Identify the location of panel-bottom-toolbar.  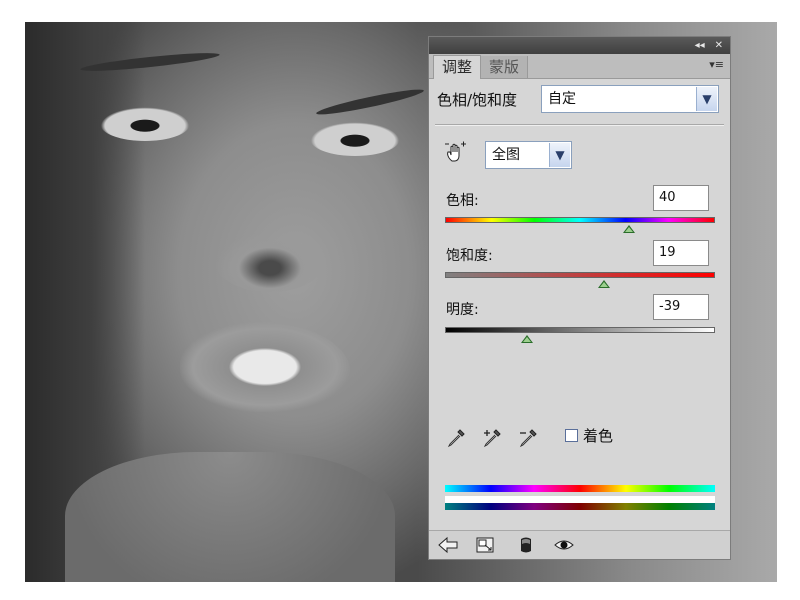
(579, 544).